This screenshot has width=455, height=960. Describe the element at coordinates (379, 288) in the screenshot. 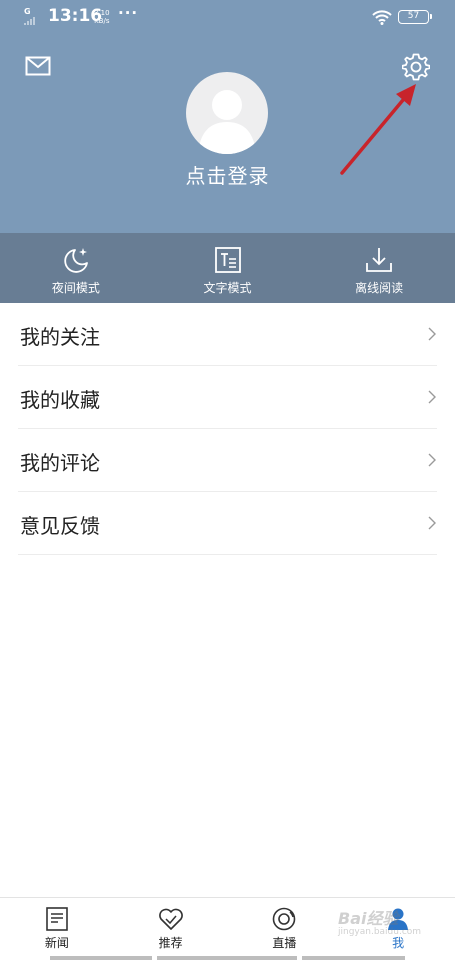

I see `offline-reading-label: 离线阅读` at that location.